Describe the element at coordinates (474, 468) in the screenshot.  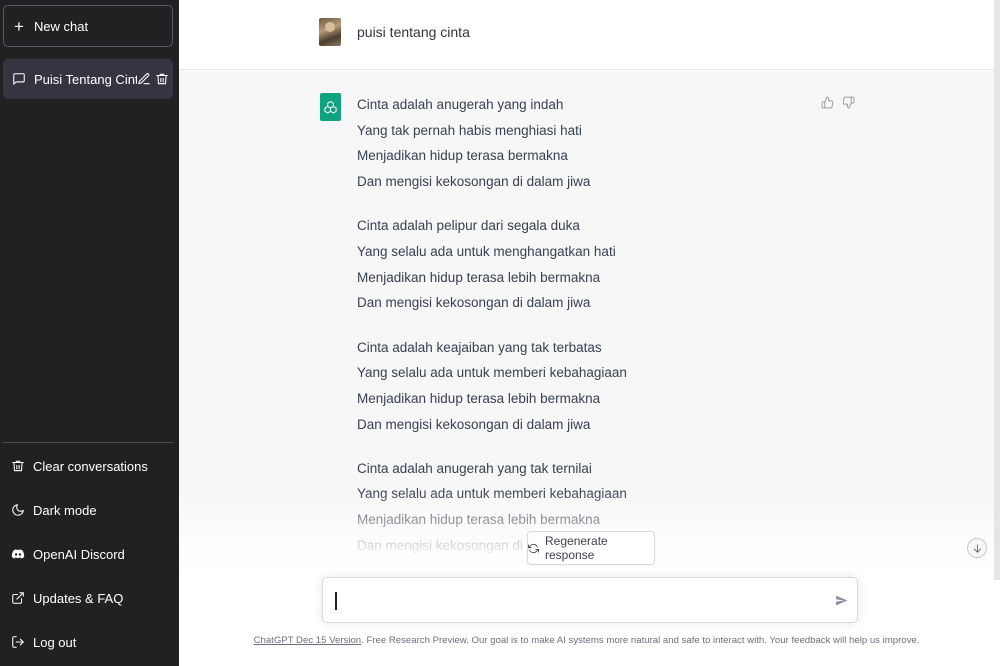
I see `poem-line: Cinta adalah anugerah yang tak ternilai` at that location.